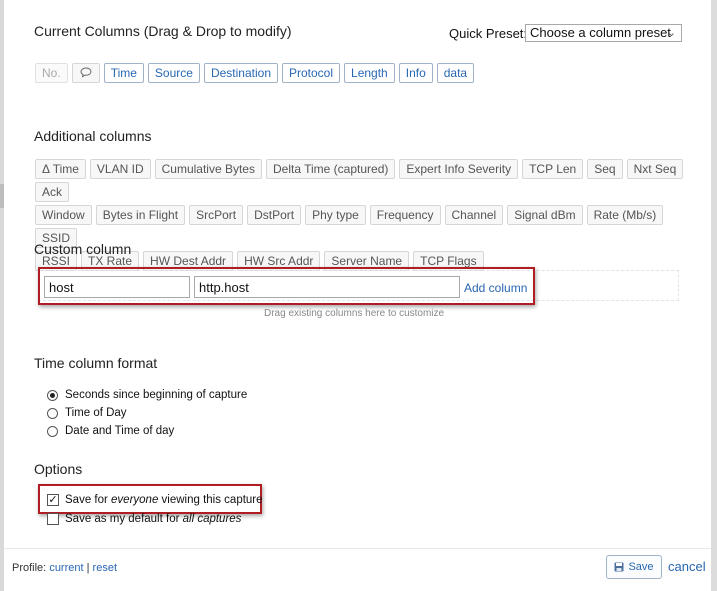  Describe the element at coordinates (88, 499) in the screenshot. I see `save-everyone-prefix: Save for` at that location.